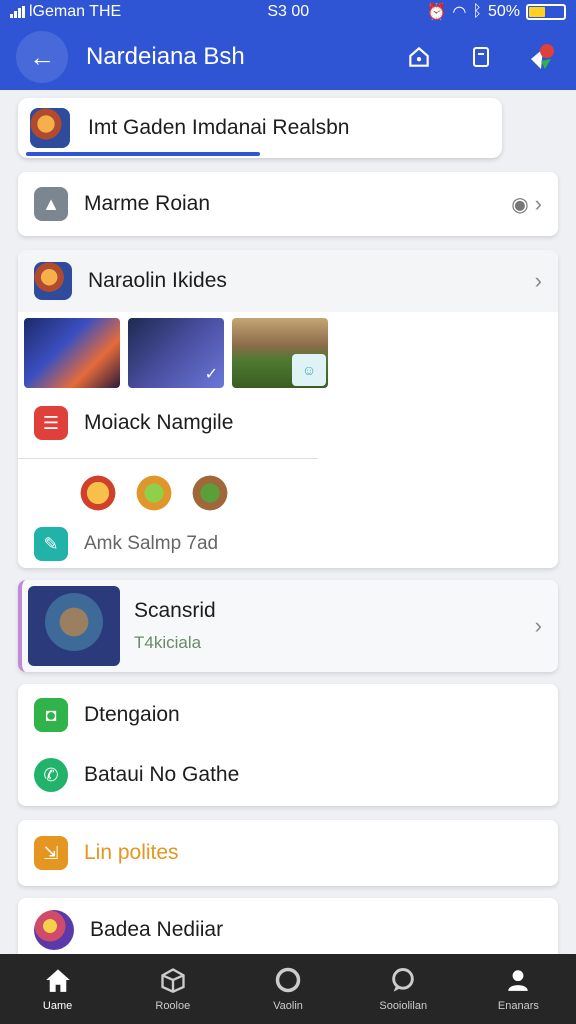 The image size is (576, 1024). I want to click on box-icon, so click(173, 980).